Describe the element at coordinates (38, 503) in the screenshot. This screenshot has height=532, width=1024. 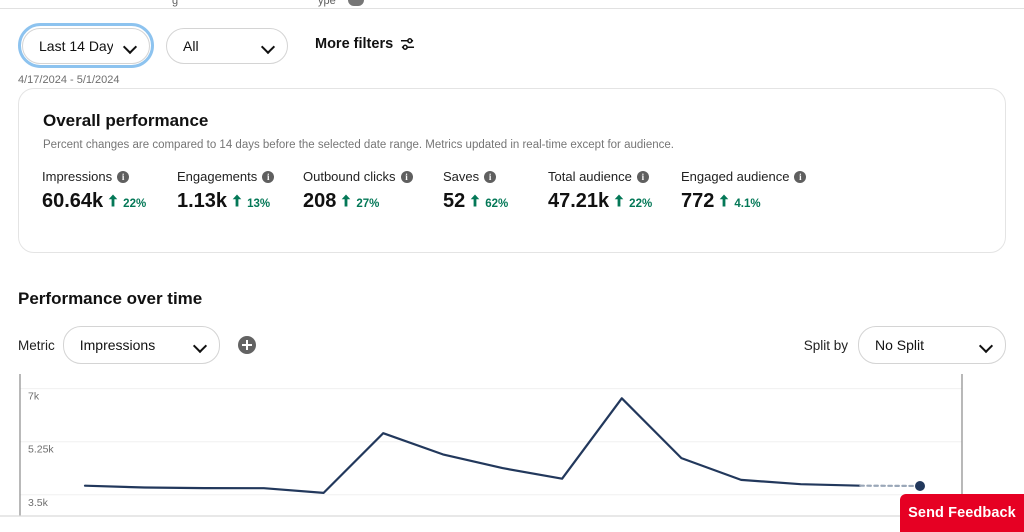
I see `y-axis-tick-label: 3.5k` at that location.